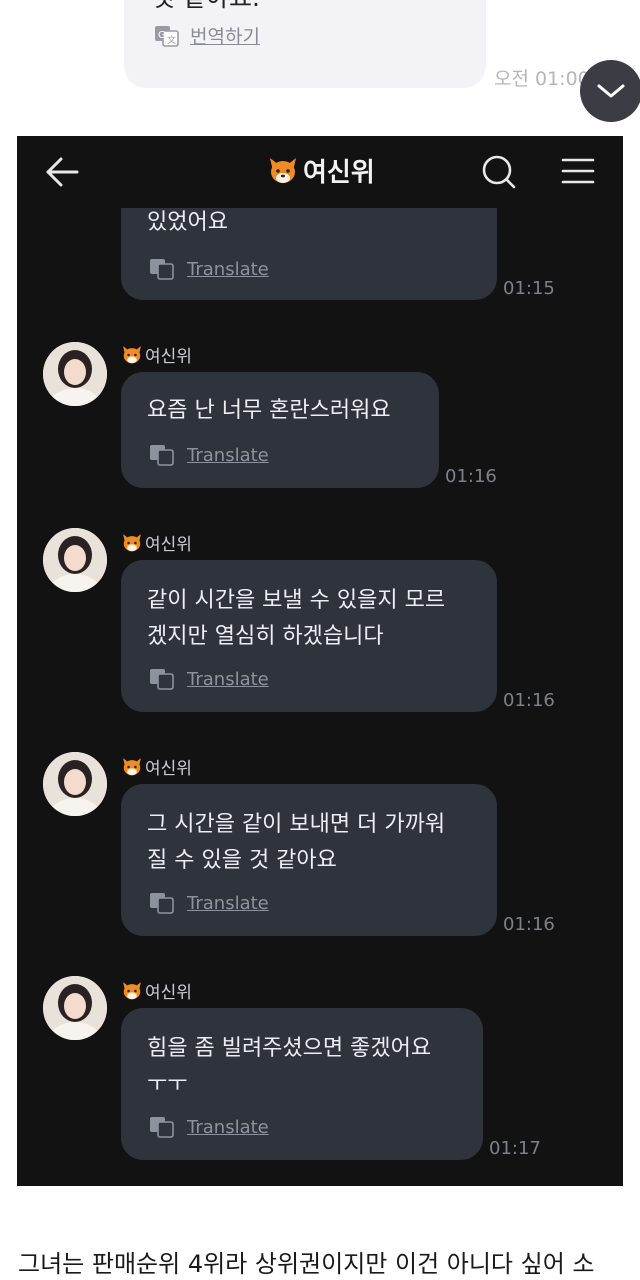 The width and height of the screenshot is (640, 1280). What do you see at coordinates (578, 171) in the screenshot?
I see `hamburger-menu-icon` at bounding box center [578, 171].